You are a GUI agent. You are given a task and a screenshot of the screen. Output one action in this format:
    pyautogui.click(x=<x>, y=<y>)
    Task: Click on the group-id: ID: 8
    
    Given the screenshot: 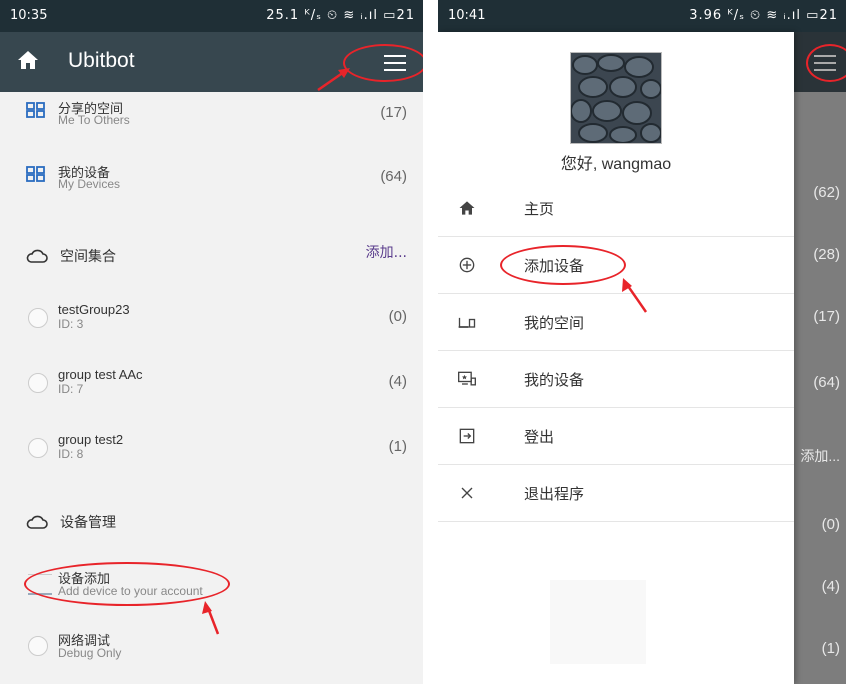 What is the action you would take?
    pyautogui.click(x=71, y=454)
    